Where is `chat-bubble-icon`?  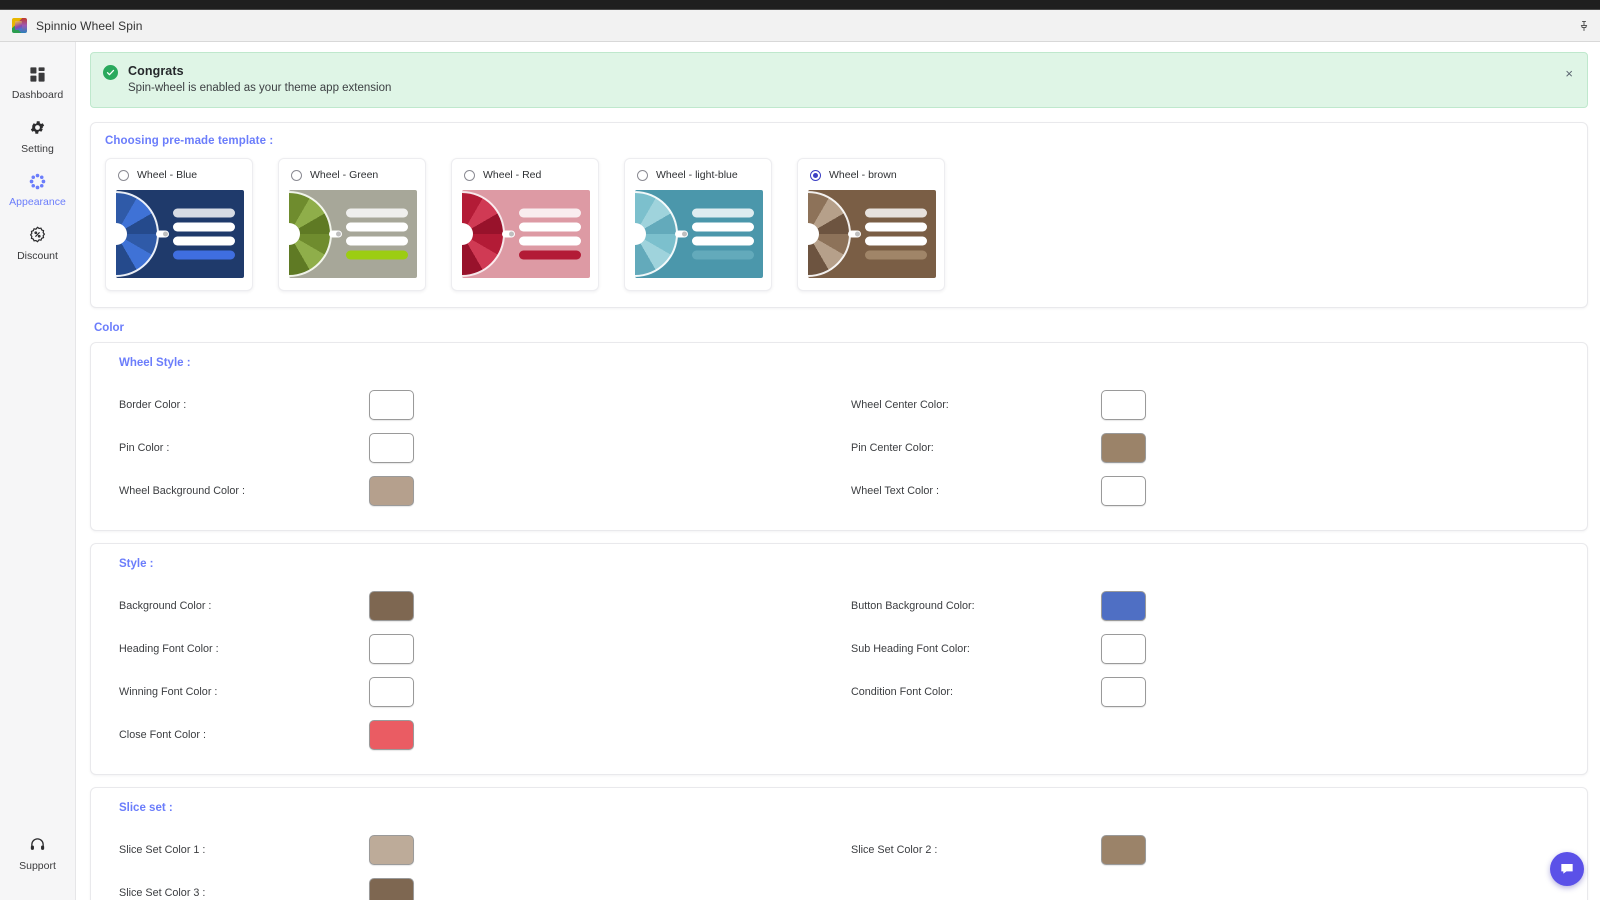 chat-bubble-icon is located at coordinates (1567, 869).